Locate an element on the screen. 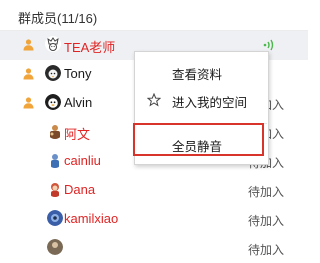 The width and height of the screenshot is (320, 263). menu-item-enter-space: 进入我的空间 is located at coordinates (201, 100).